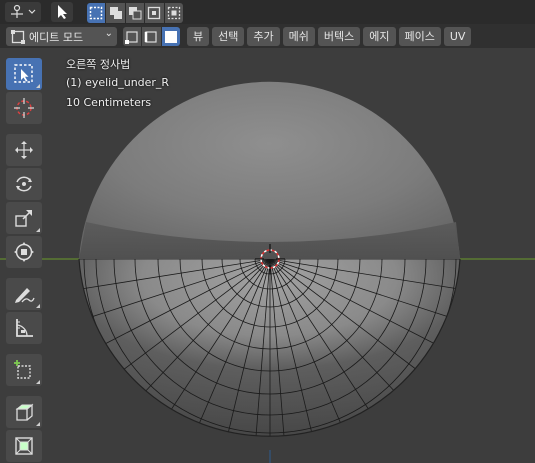 The image size is (535, 463). I want to click on mode-pivot-dropdown, so click(23, 12).